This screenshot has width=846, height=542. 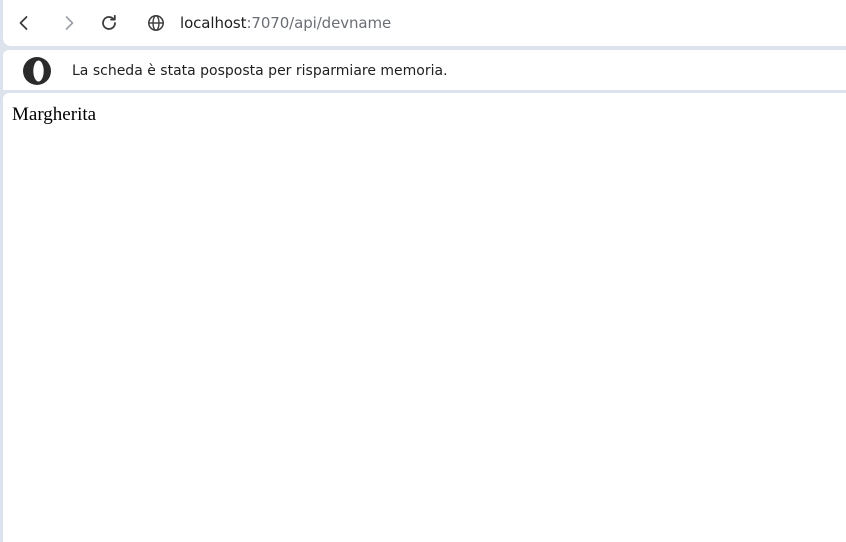 I want to click on site-info-button, so click(x=156, y=23).